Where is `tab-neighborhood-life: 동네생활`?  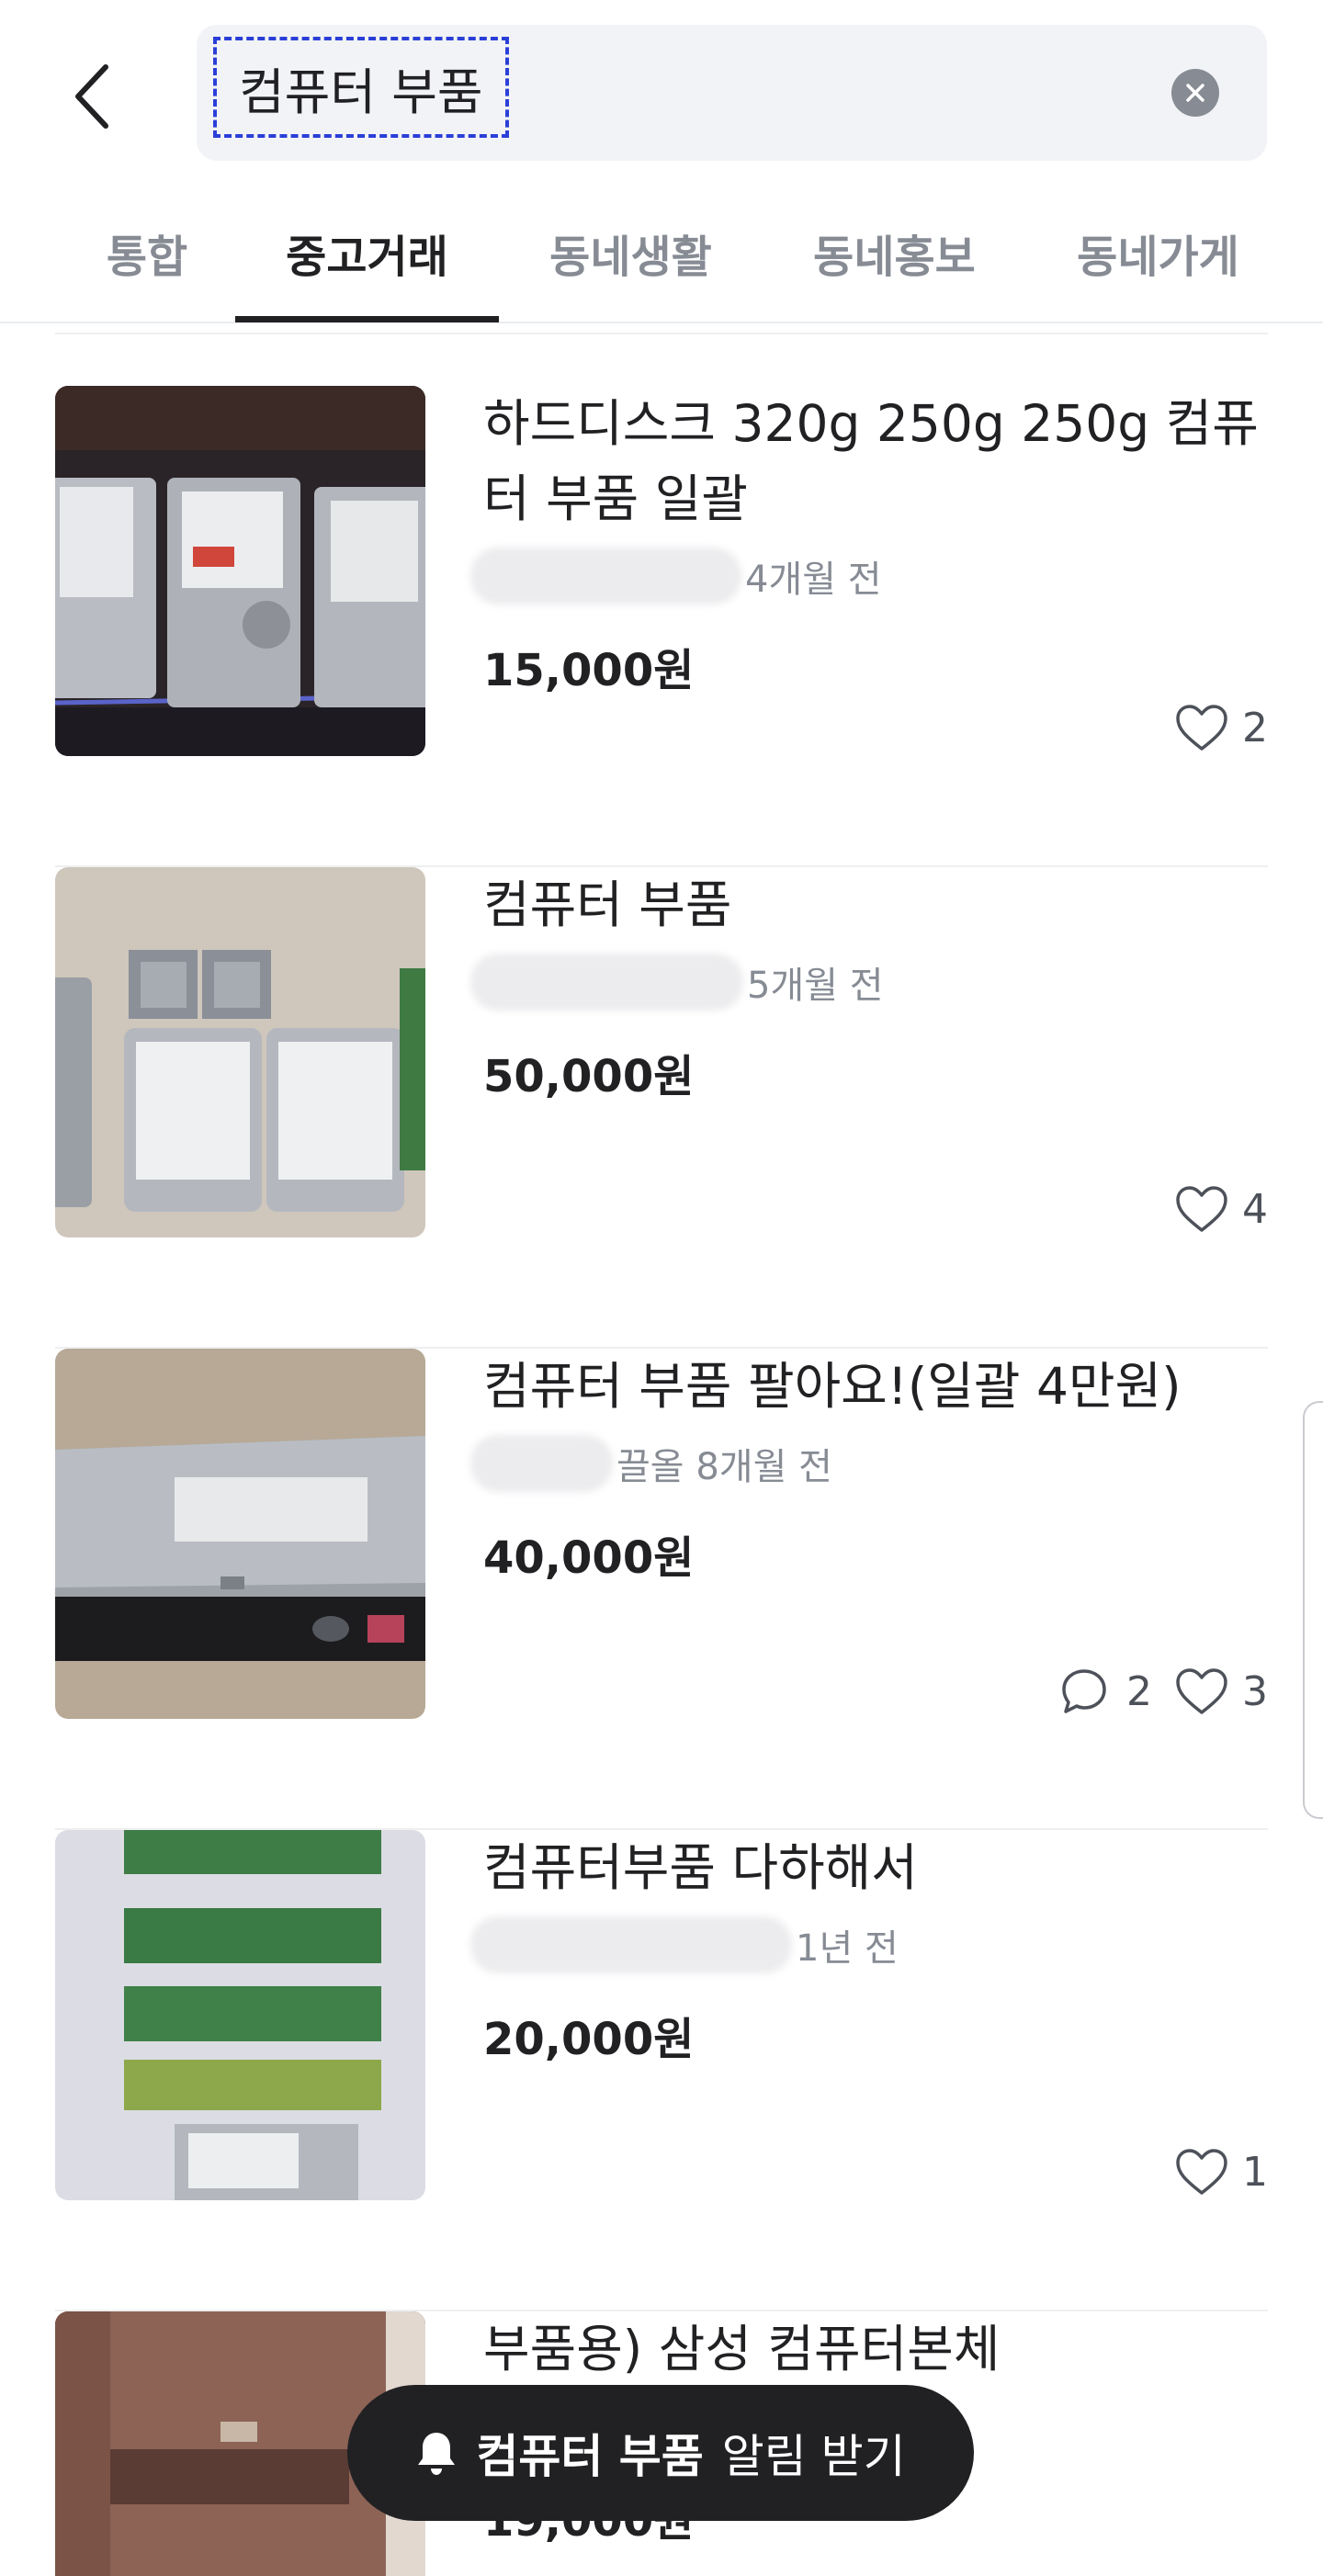 tab-neighborhood-life: 동네생활 is located at coordinates (631, 253).